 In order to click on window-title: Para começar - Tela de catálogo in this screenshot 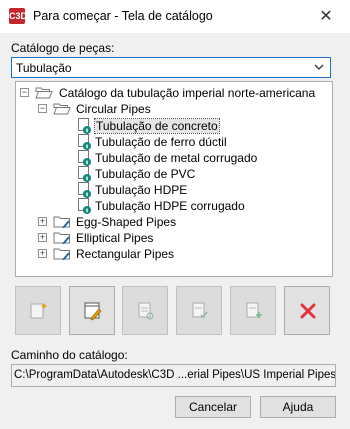, I will do `click(123, 16)`.